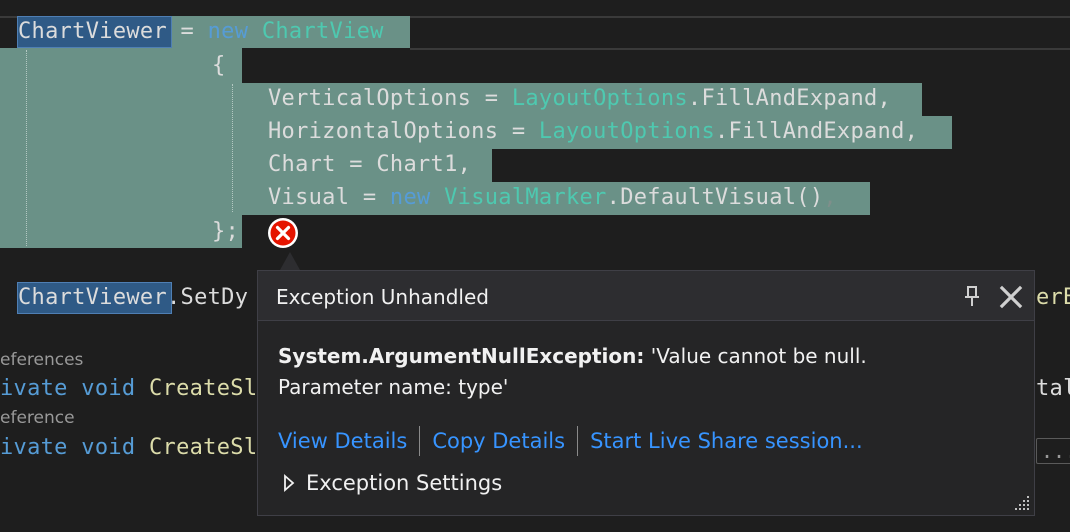  I want to click on exception-settings-toggle: Exception Settings, so click(392, 483).